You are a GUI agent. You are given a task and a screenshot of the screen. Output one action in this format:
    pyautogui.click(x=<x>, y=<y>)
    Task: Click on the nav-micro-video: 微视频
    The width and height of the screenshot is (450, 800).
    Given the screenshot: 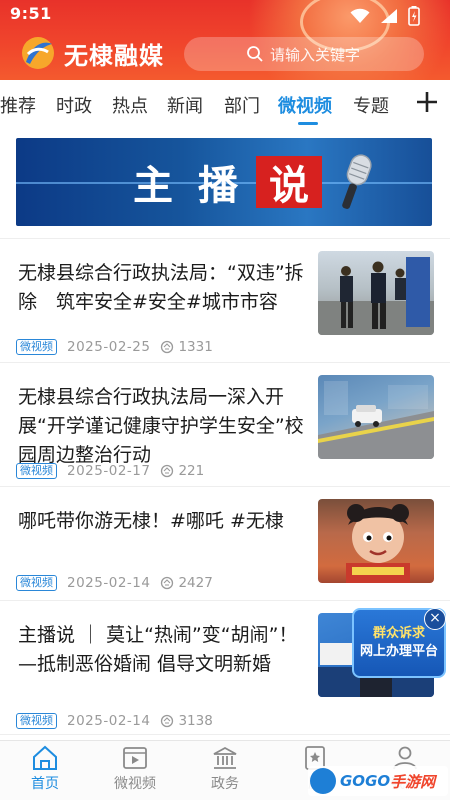 What is the action you would take?
    pyautogui.click(x=135, y=769)
    